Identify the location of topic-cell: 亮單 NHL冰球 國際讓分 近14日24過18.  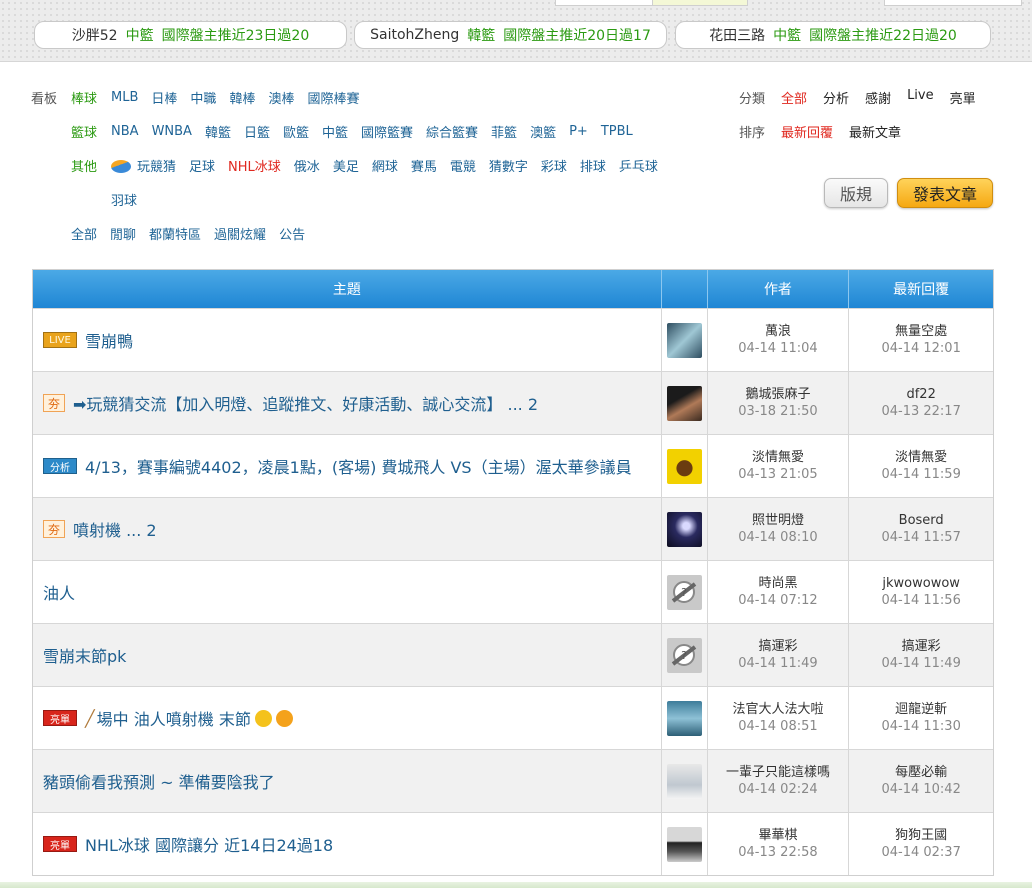
(347, 844).